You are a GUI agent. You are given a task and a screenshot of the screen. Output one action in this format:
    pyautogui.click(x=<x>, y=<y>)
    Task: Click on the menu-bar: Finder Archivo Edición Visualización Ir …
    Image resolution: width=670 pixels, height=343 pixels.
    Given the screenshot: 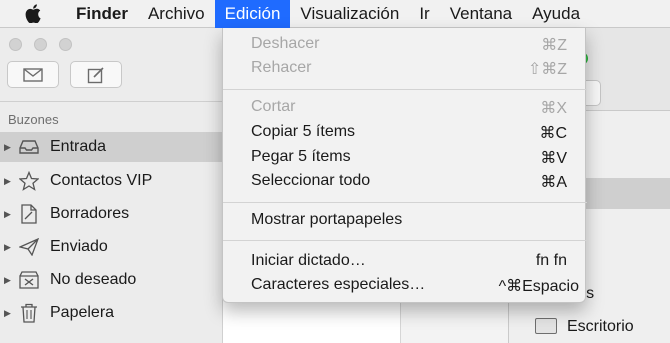 What is the action you would take?
    pyautogui.click(x=335, y=14)
    